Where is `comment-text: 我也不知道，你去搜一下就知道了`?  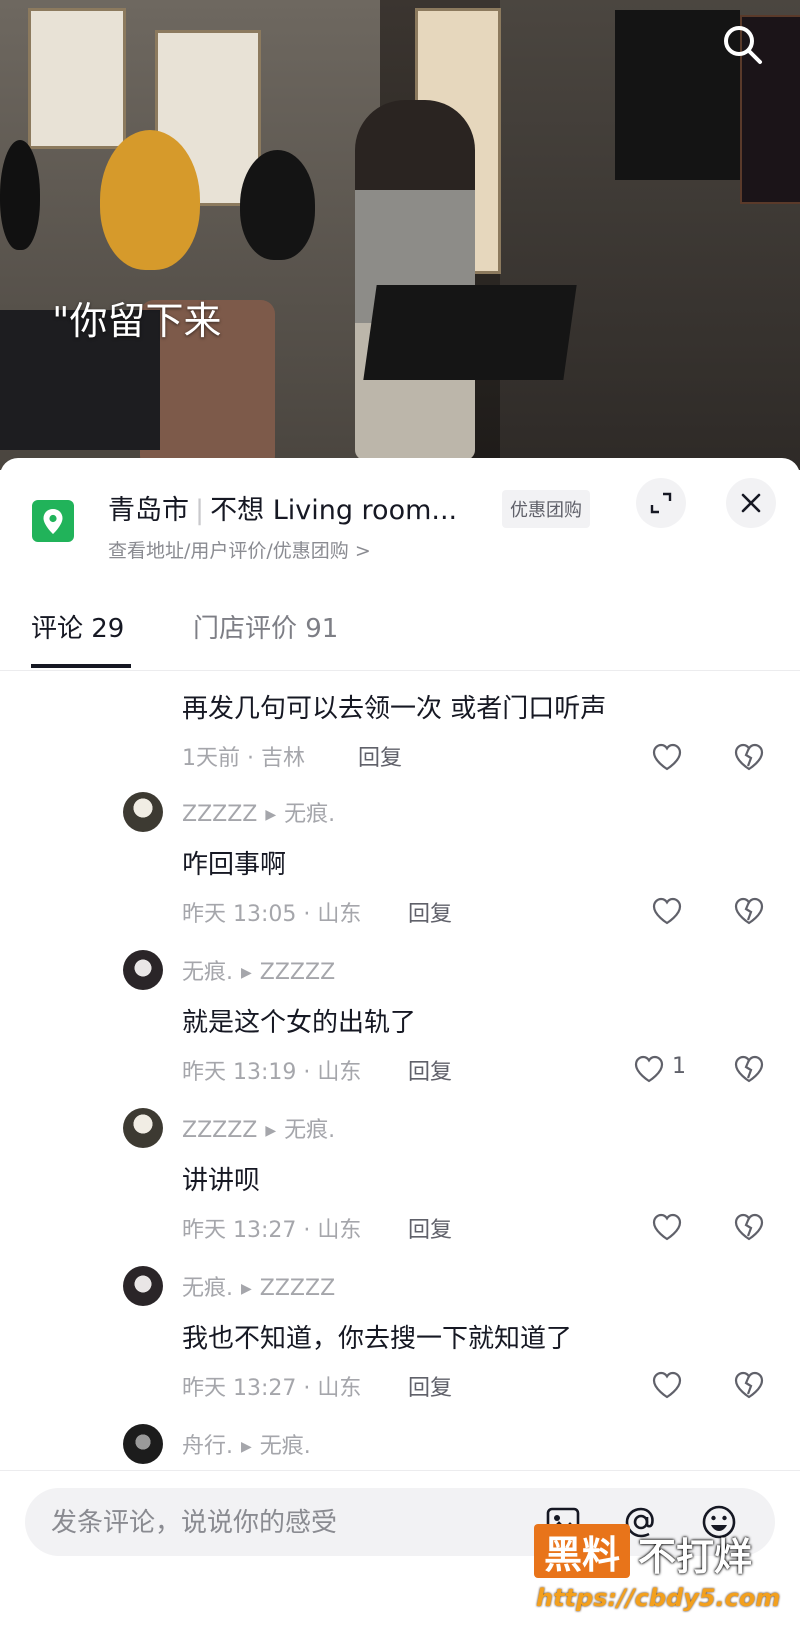 comment-text: 我也不知道，你去搜一下就知道了 is located at coordinates (377, 1339).